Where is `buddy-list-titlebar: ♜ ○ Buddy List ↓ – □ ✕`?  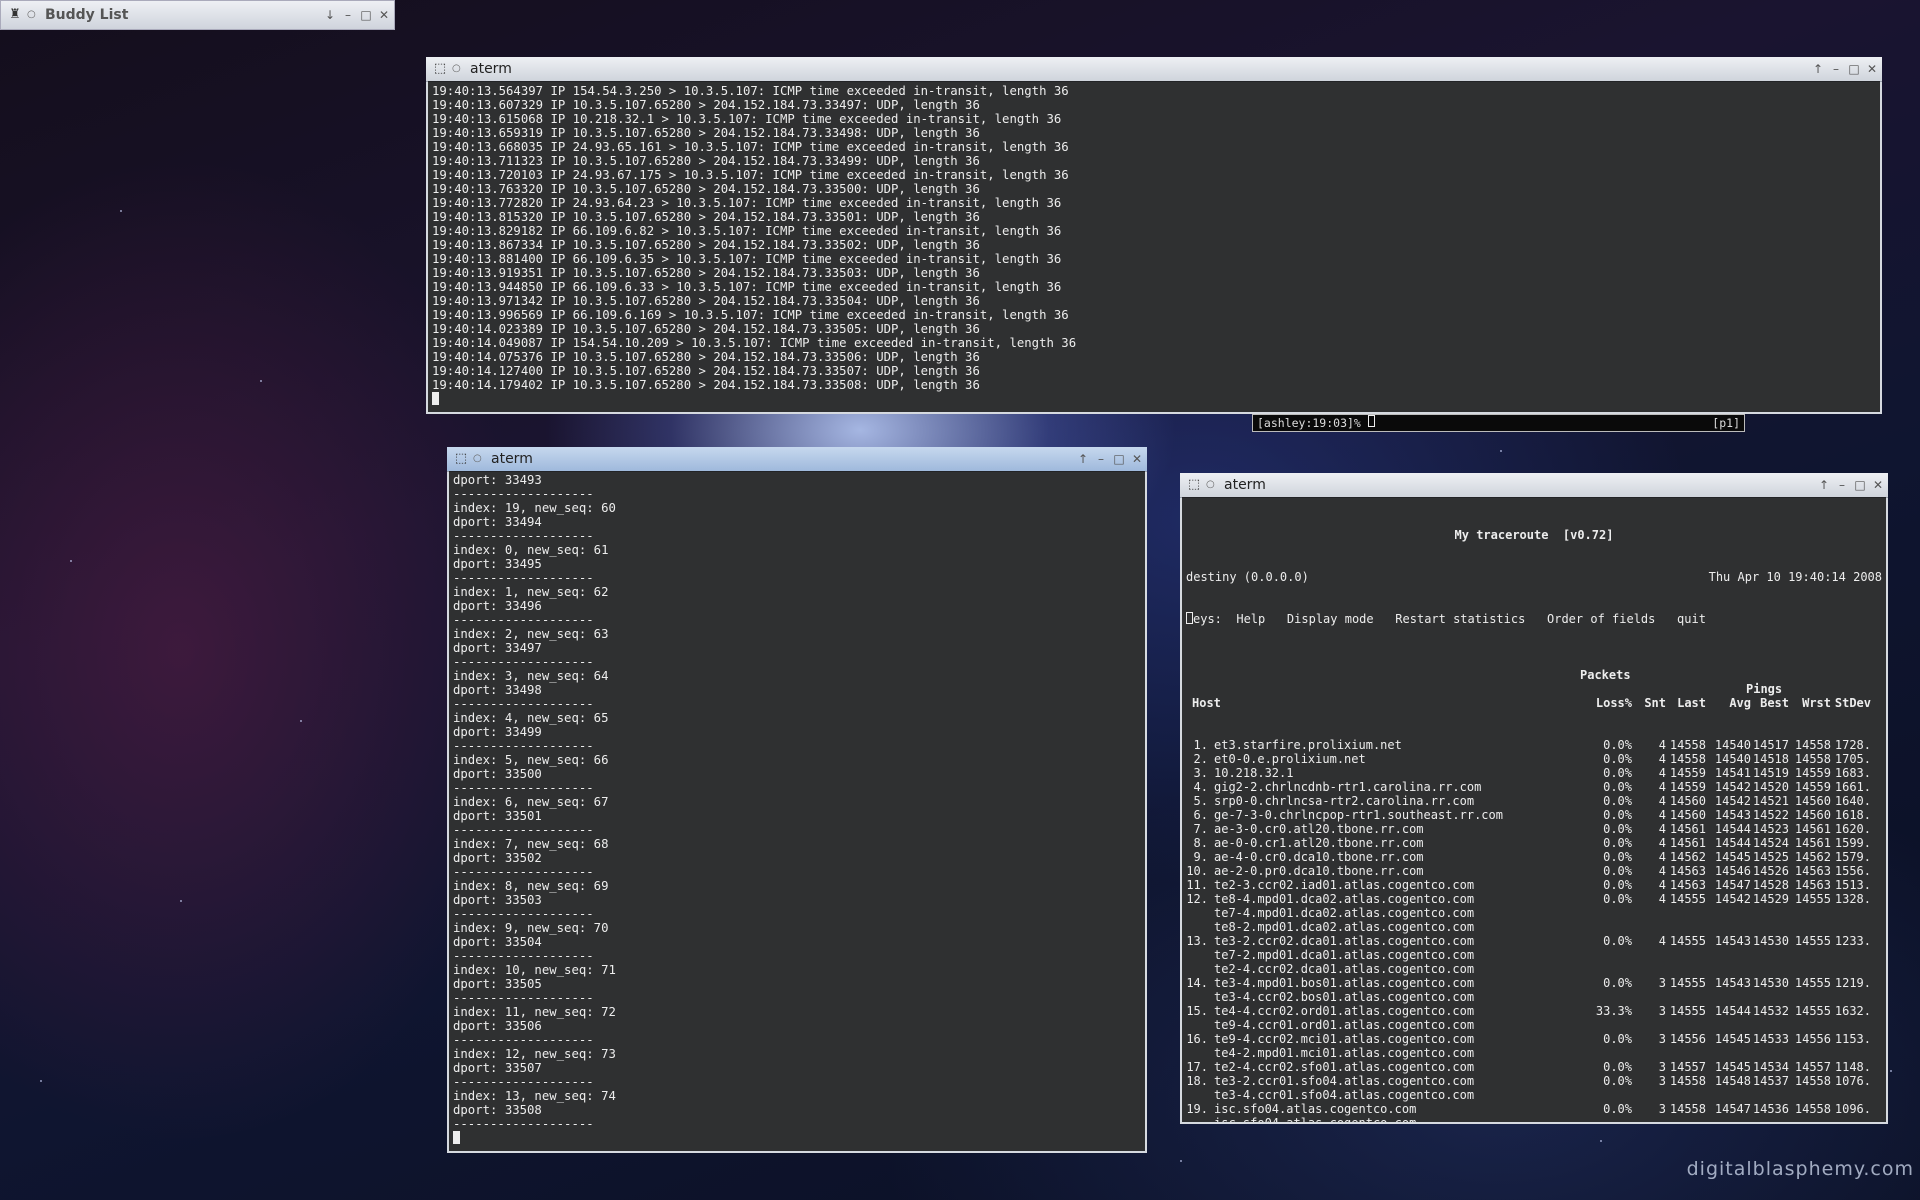 buddy-list-titlebar: ♜ ○ Buddy List ↓ – □ ✕ is located at coordinates (197, 15).